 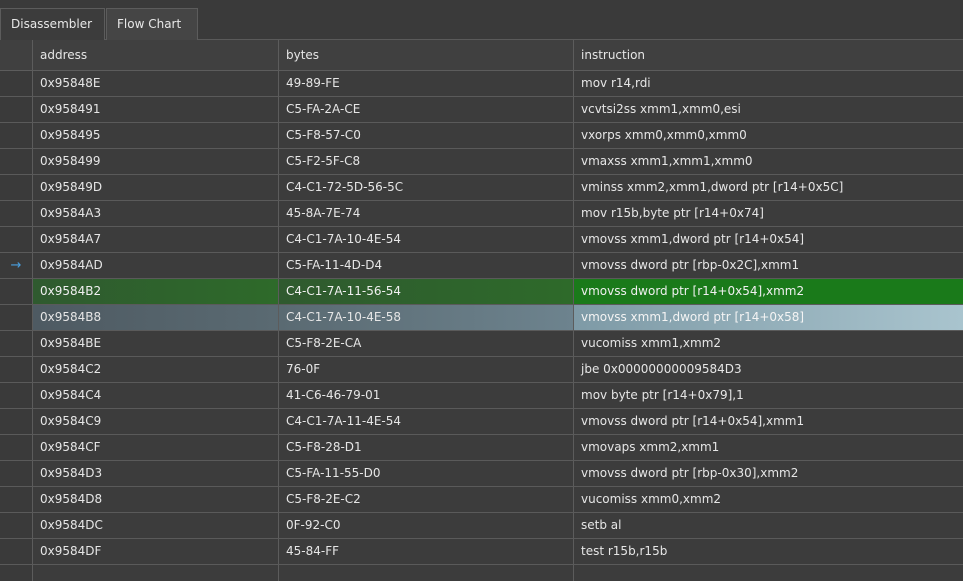 What do you see at coordinates (425, 239) in the screenshot?
I see `bytes-cell: C4-C1-7A-10-4E-54` at bounding box center [425, 239].